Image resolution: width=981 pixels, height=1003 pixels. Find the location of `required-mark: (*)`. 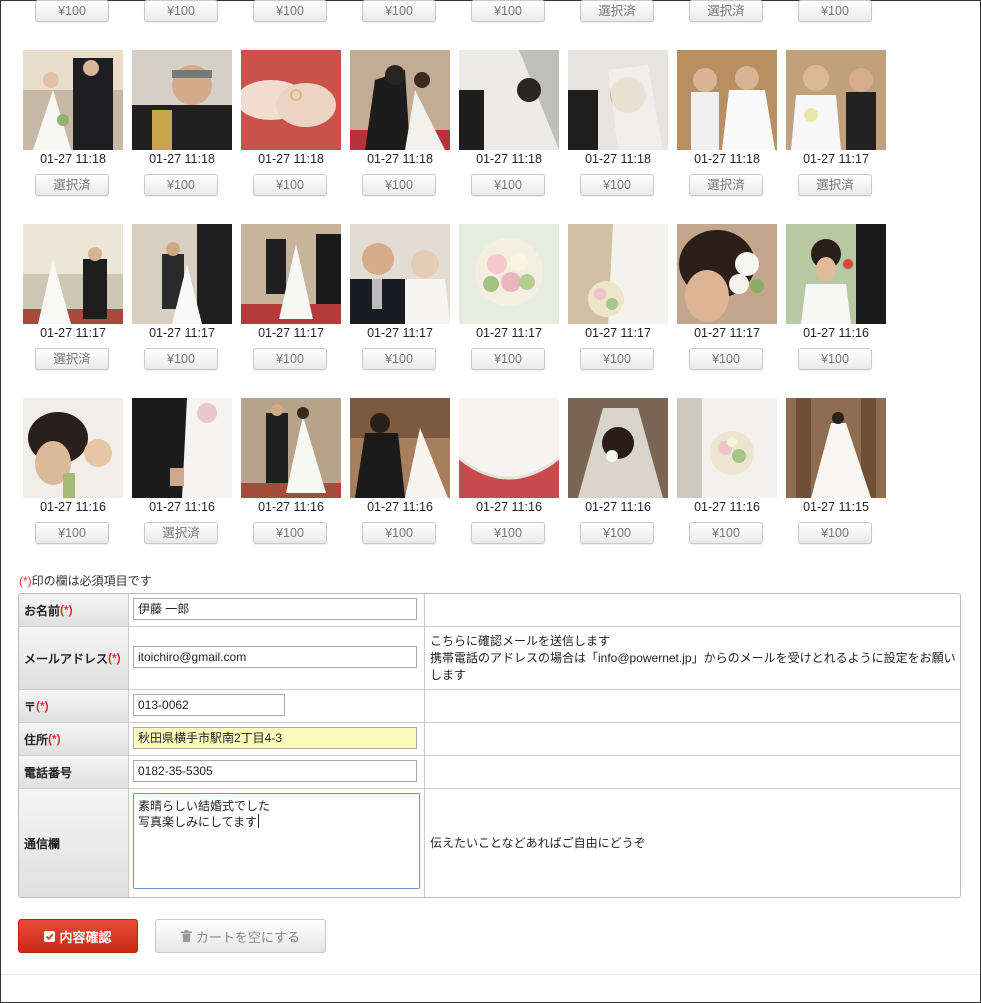

required-mark: (*) is located at coordinates (25, 581).